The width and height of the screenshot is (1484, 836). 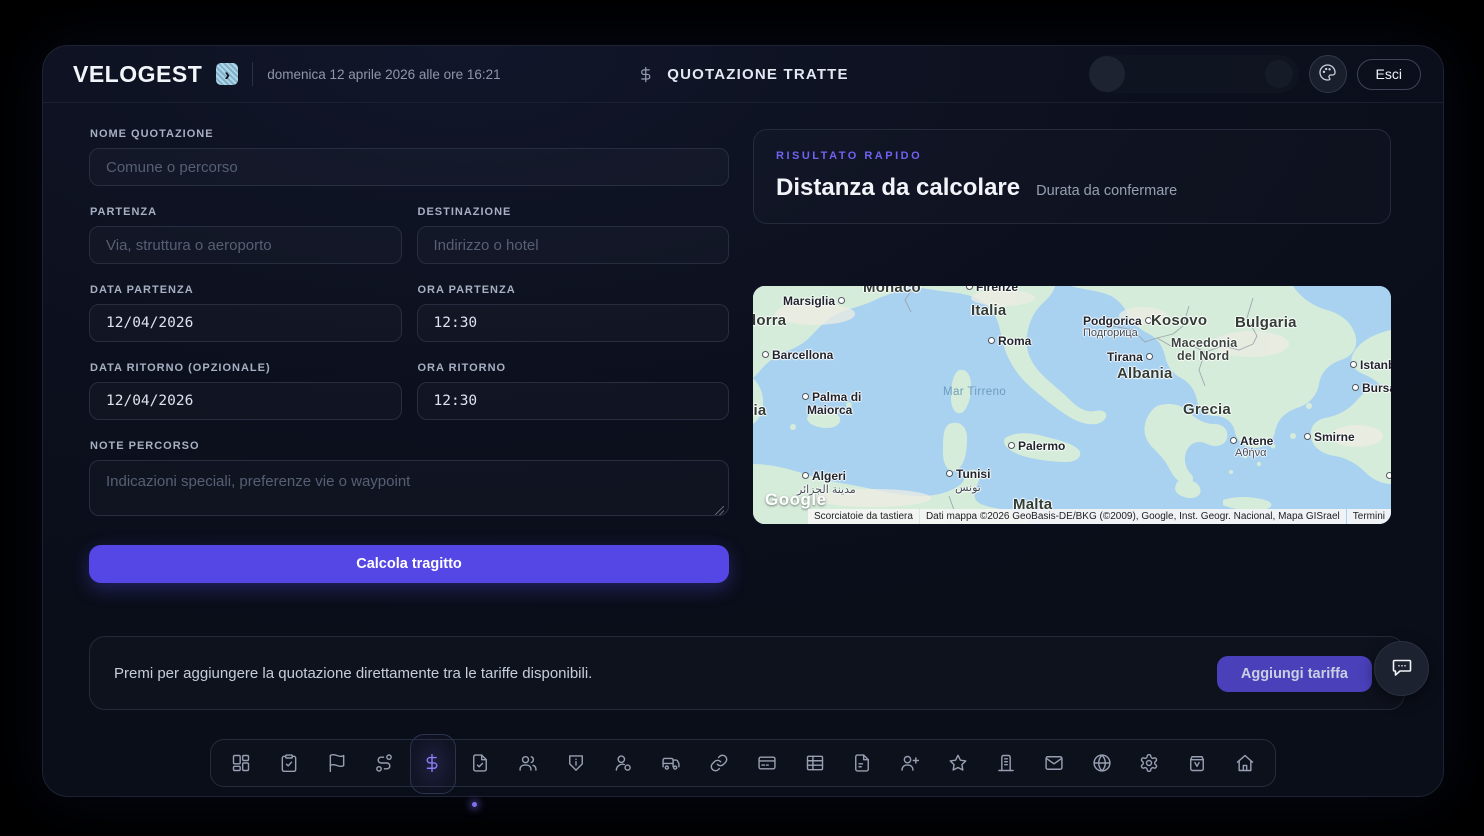 What do you see at coordinates (1328, 437) in the screenshot?
I see `map-label: Smirne` at bounding box center [1328, 437].